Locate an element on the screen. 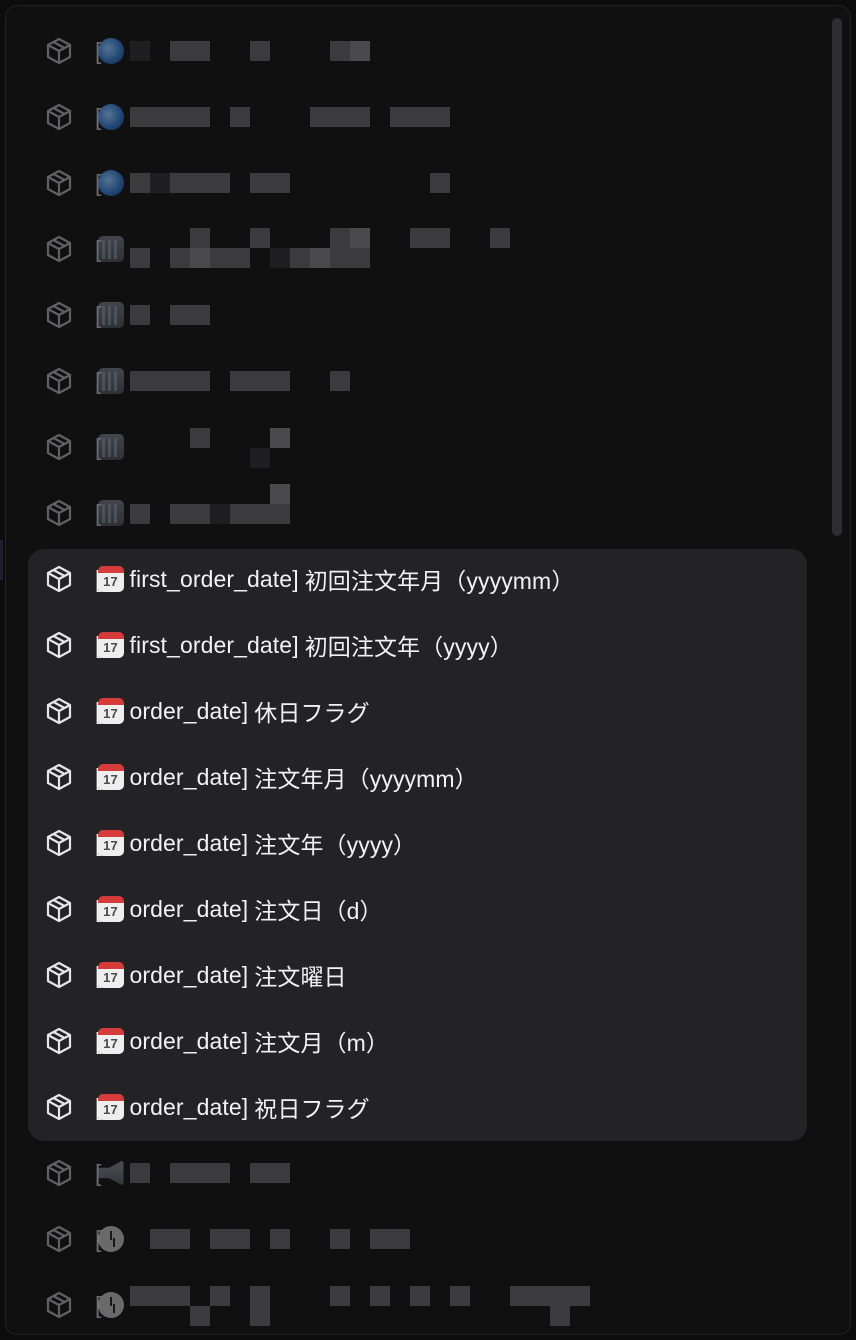 This screenshot has height=1340, width=856. item-title: 注文年月（yyyymm） is located at coordinates (366, 779).